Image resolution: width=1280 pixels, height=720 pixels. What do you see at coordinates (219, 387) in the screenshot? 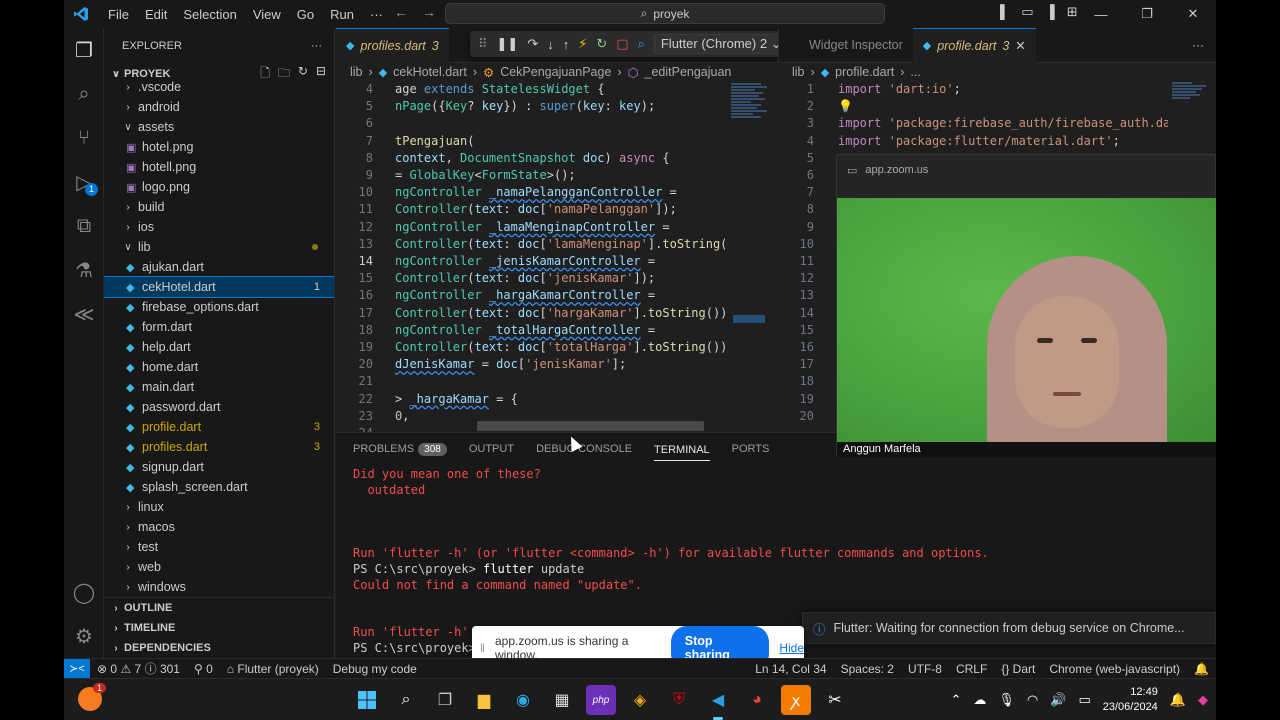
I see `tree-item: ◆ main.dart` at bounding box center [219, 387].